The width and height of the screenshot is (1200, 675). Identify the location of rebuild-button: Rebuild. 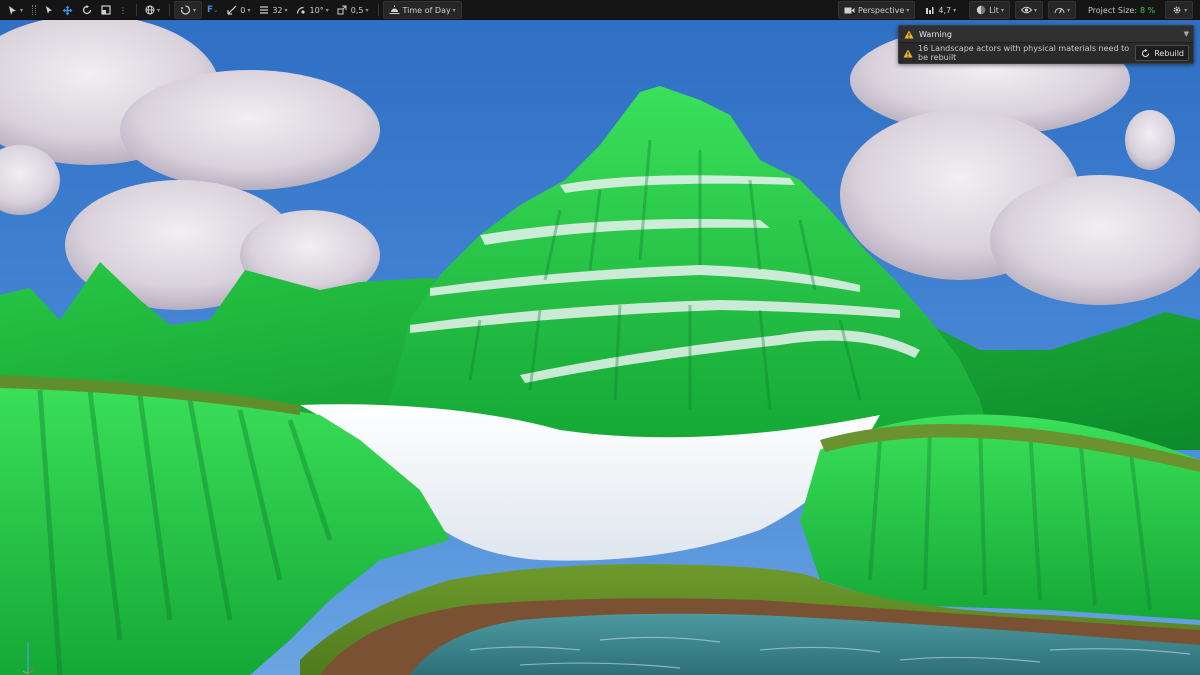
(1162, 53).